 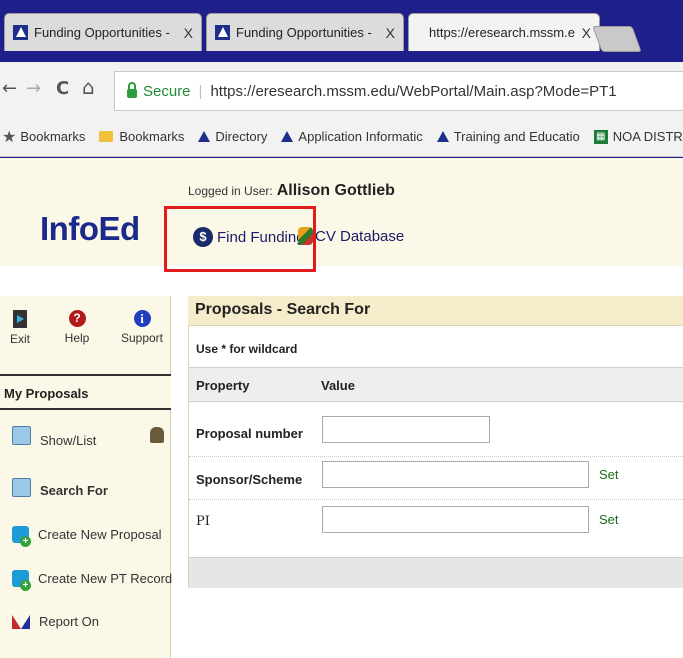 What do you see at coordinates (85, 477) in the screenshot?
I see `left-navigation` at bounding box center [85, 477].